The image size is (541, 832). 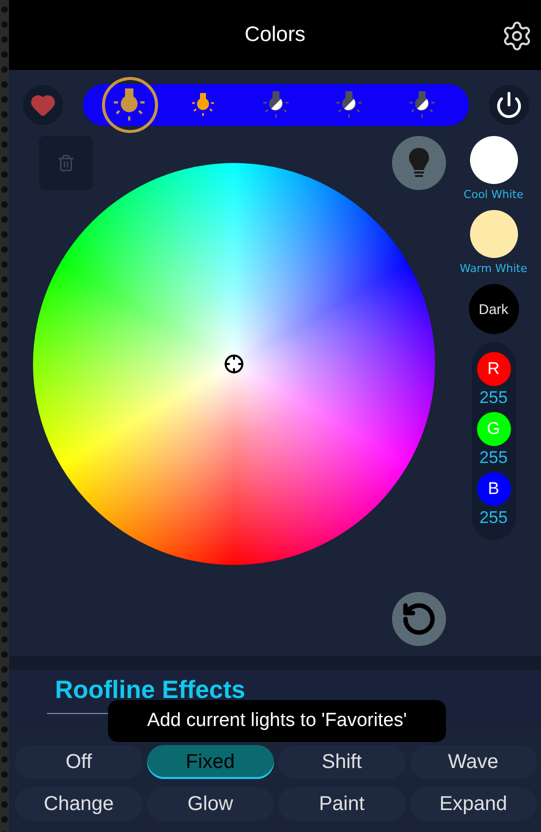 I want to click on effect-button: Glow, so click(x=210, y=804).